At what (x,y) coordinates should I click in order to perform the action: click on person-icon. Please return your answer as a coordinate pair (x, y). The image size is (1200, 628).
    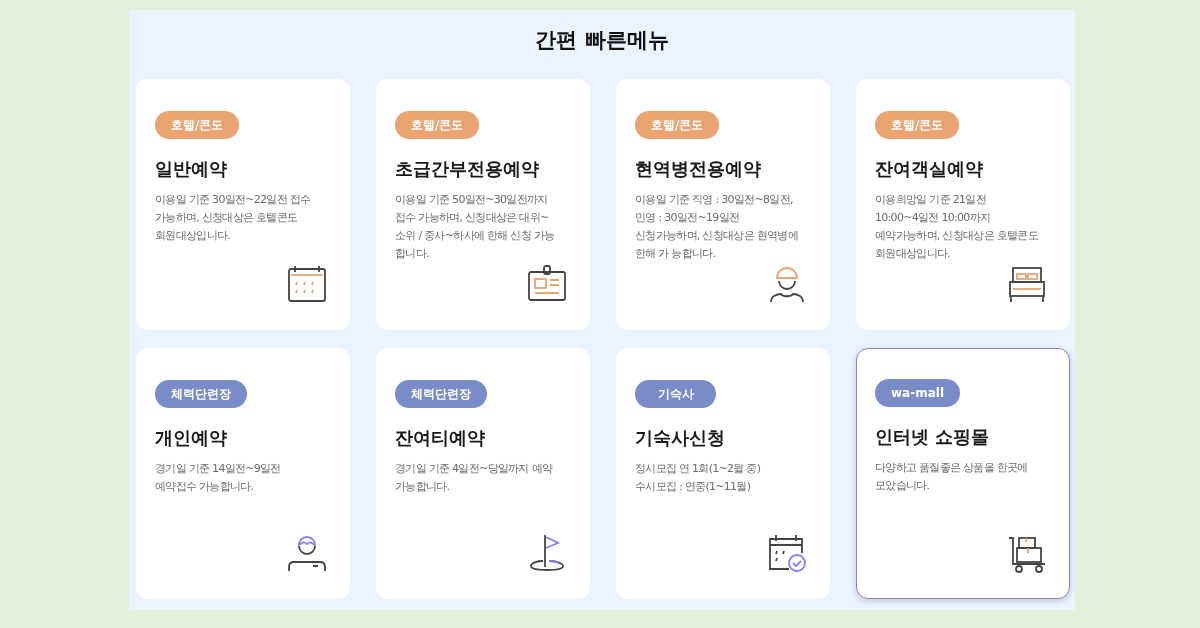
    Looking at the image, I should click on (307, 553).